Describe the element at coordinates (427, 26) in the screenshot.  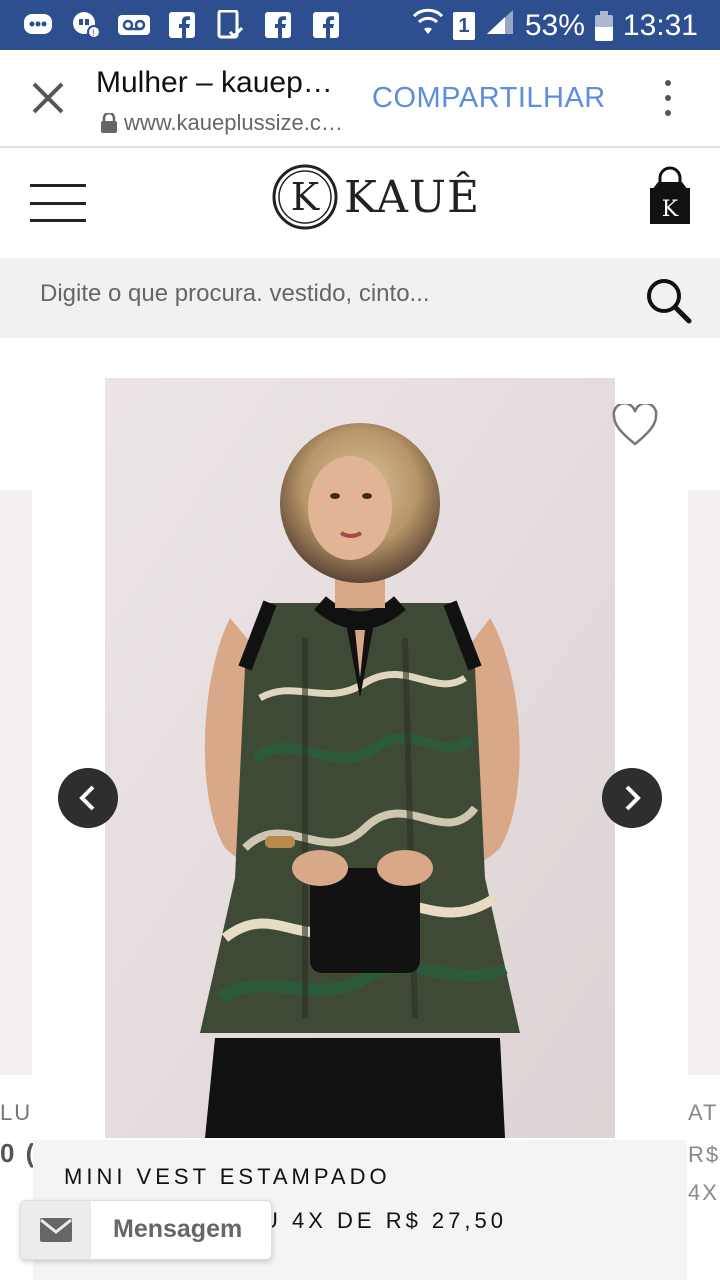
I see `wifi-icon` at that location.